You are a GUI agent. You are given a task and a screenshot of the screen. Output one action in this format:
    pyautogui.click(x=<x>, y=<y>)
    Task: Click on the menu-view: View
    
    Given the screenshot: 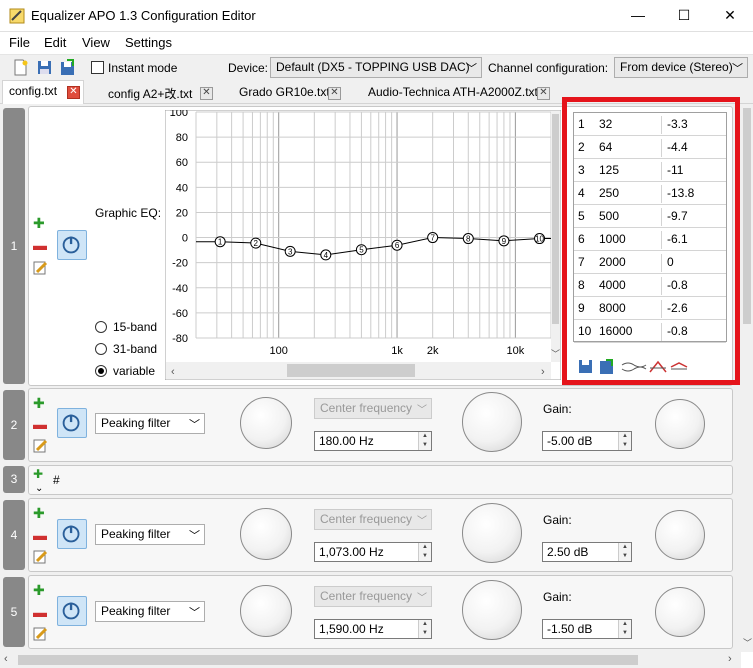 What is the action you would take?
    pyautogui.click(x=96, y=42)
    